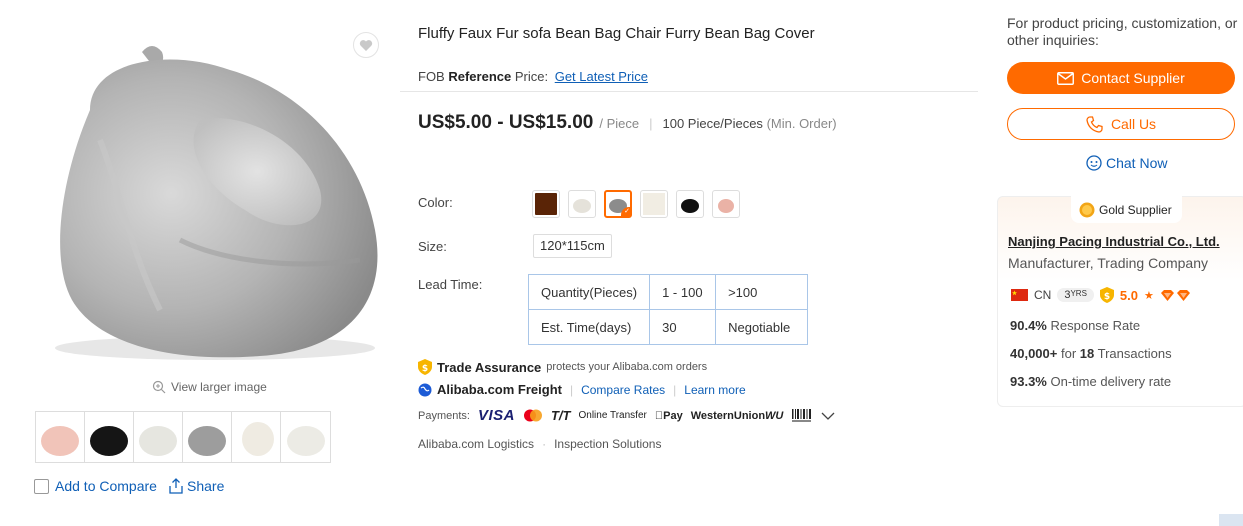 The width and height of the screenshot is (1243, 526). What do you see at coordinates (1175, 295) in the screenshot?
I see `diamond-icon` at bounding box center [1175, 295].